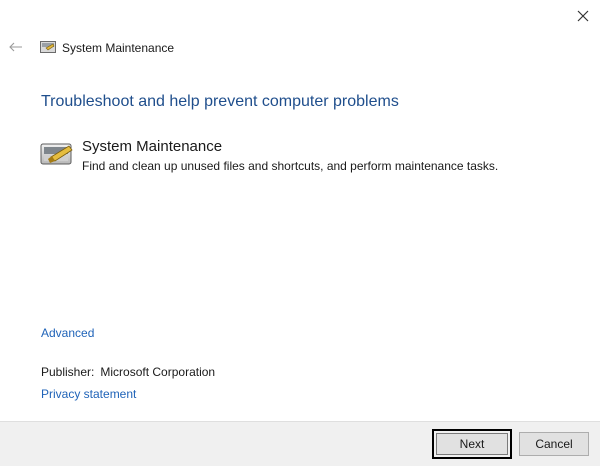 The image size is (600, 466). I want to click on system-maintenance-small-icon, so click(48, 47).